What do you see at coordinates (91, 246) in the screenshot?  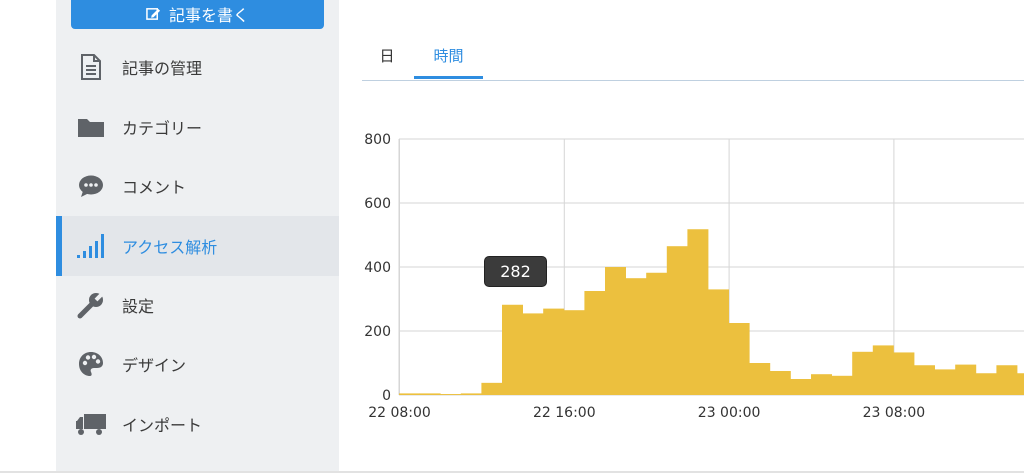 I see `signal-bars-icon` at bounding box center [91, 246].